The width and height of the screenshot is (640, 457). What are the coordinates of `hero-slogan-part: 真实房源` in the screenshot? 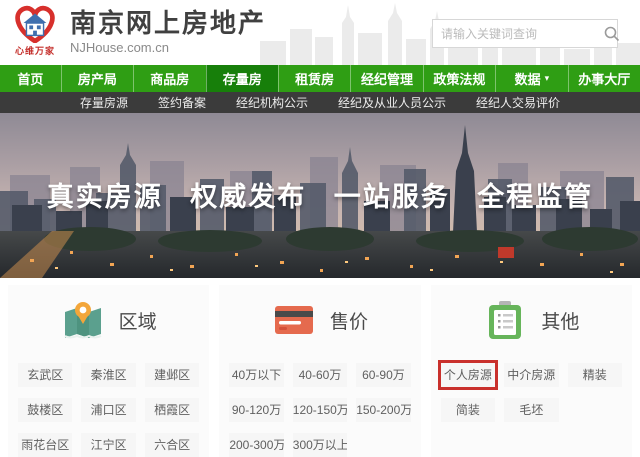 It's located at (104, 197).